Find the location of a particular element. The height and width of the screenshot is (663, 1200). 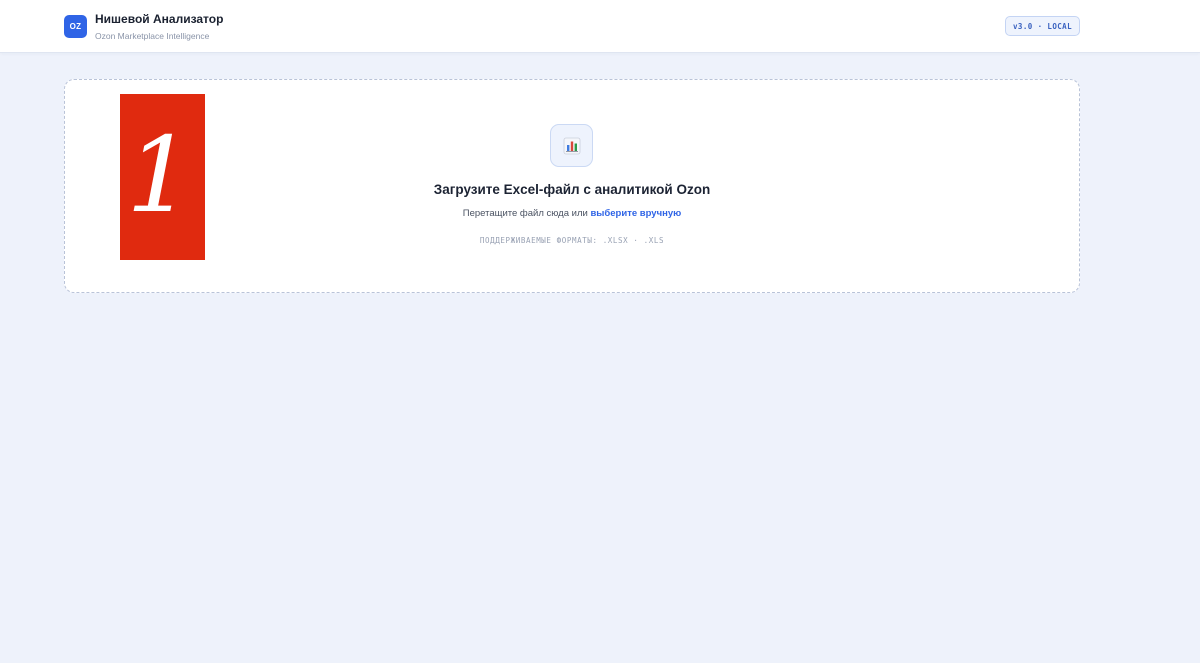

step-number: 1 is located at coordinates (159, 175).